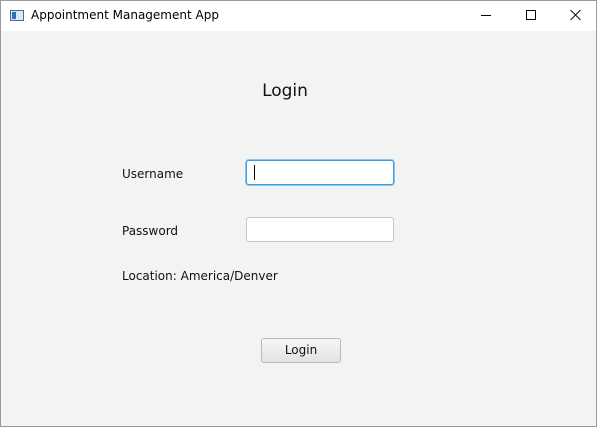 The height and width of the screenshot is (430, 600). Describe the element at coordinates (254, 172) in the screenshot. I see `text-caret` at that location.